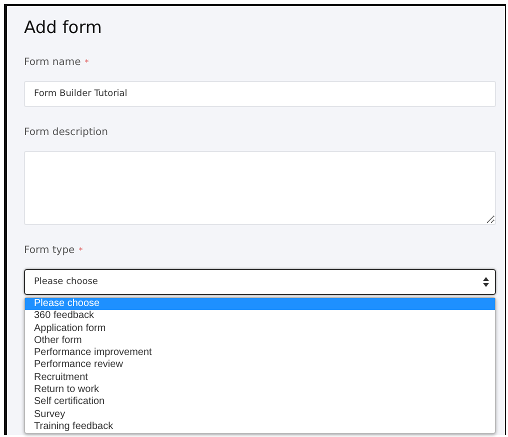  I want to click on input-field: Form Builder Tutorial, so click(260, 94).